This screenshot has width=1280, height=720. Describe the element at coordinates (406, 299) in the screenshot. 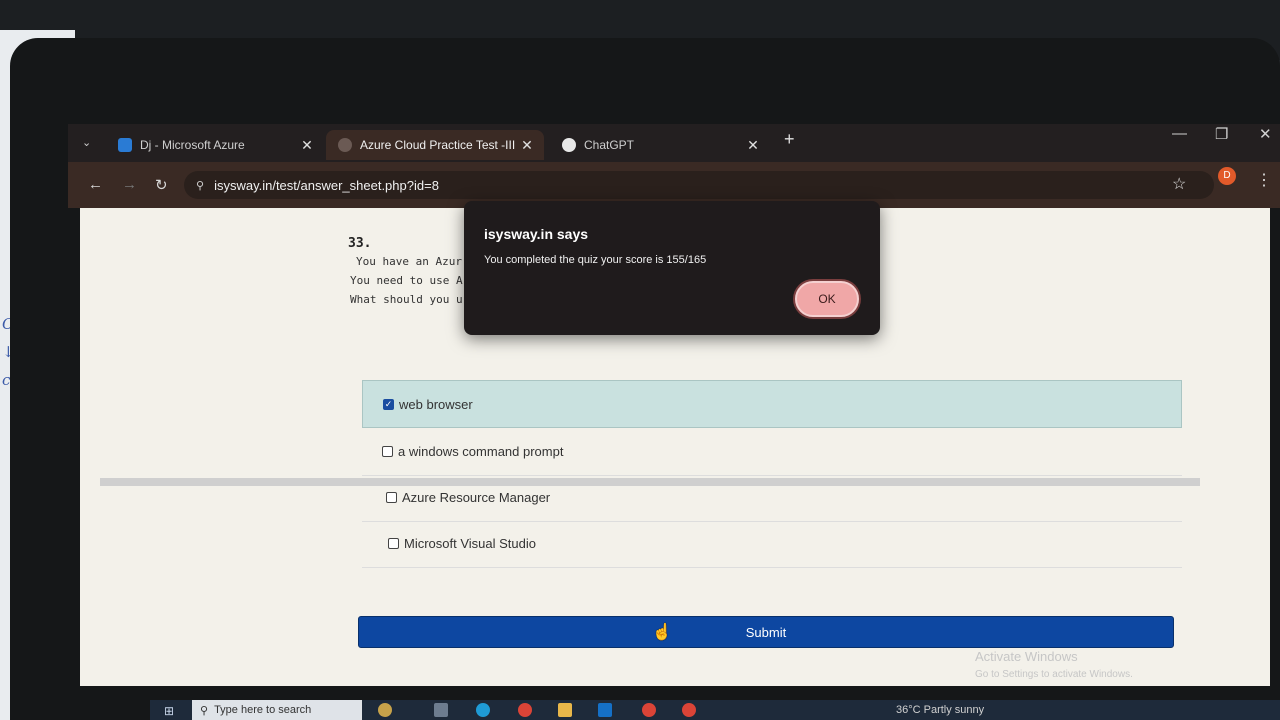

I see `question-text-line: What should you u` at that location.